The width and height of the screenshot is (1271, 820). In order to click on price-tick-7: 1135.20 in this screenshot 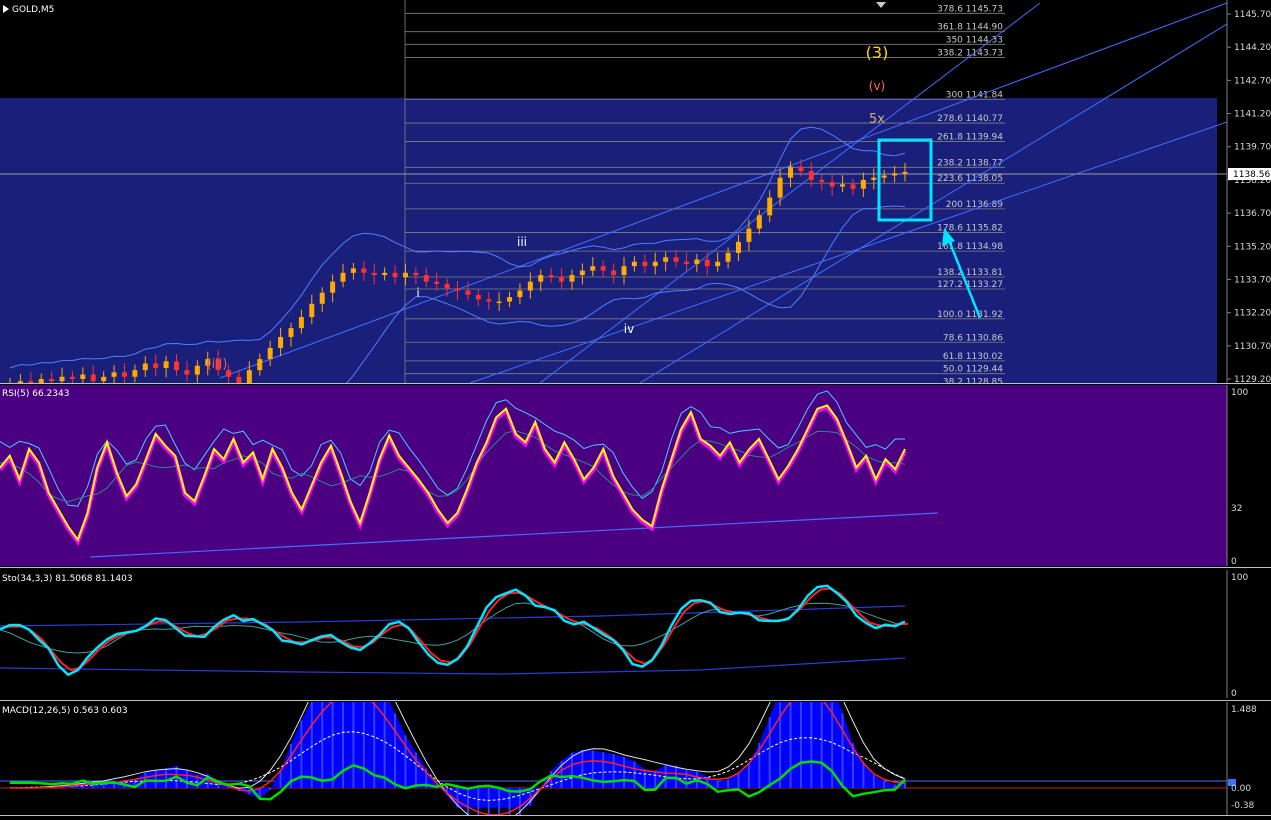, I will do `click(1252, 247)`.